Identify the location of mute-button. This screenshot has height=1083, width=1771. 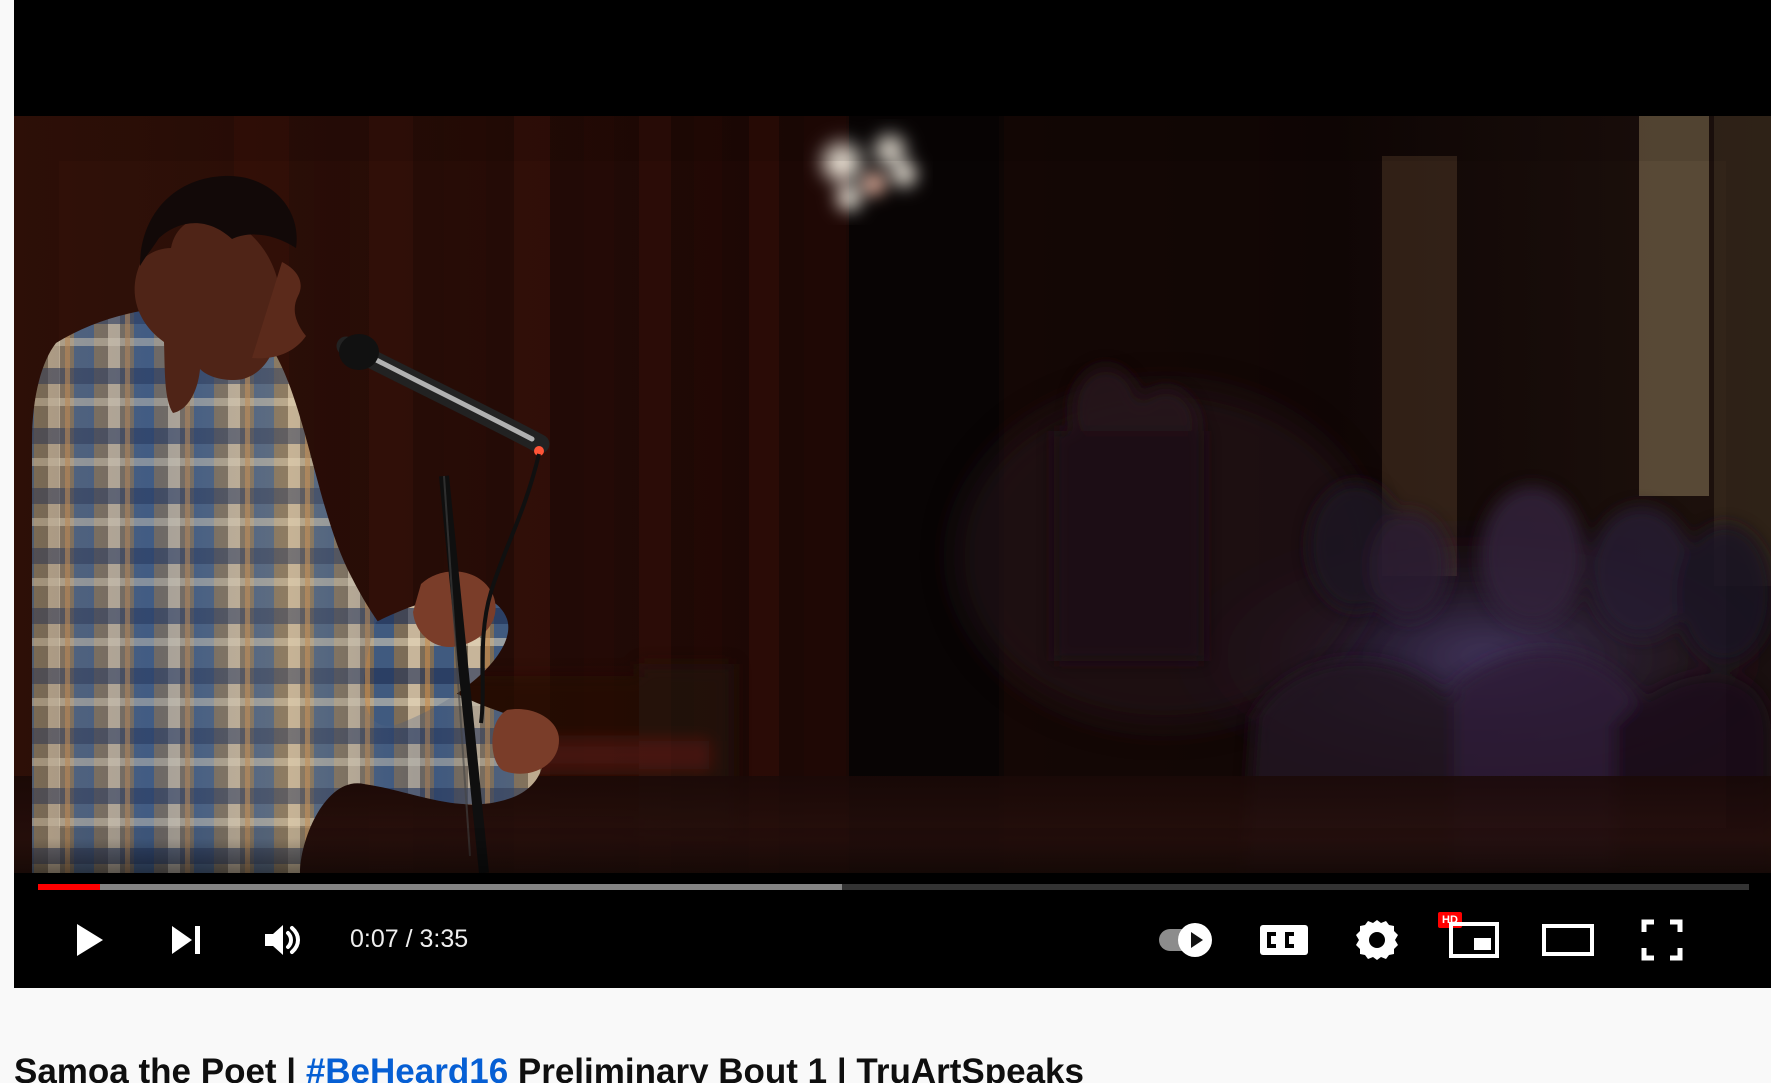
(282, 940).